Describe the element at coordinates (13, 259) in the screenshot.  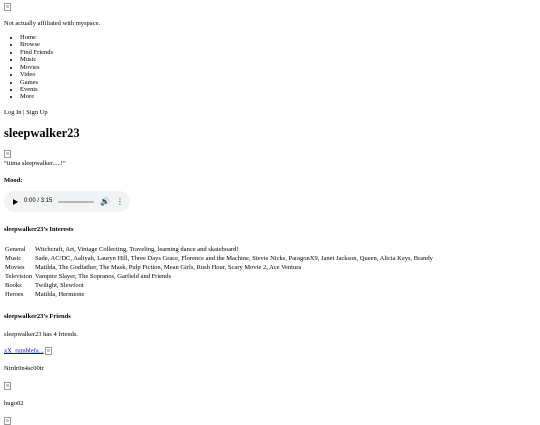
I see `interest-category: Music` at that location.